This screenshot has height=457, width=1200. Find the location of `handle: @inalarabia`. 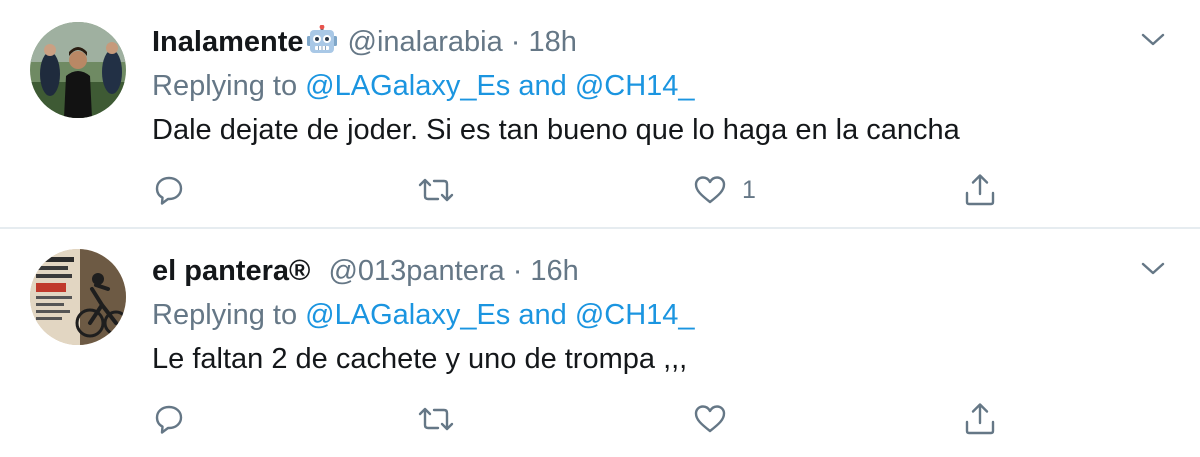

handle: @inalarabia is located at coordinates (425, 42).